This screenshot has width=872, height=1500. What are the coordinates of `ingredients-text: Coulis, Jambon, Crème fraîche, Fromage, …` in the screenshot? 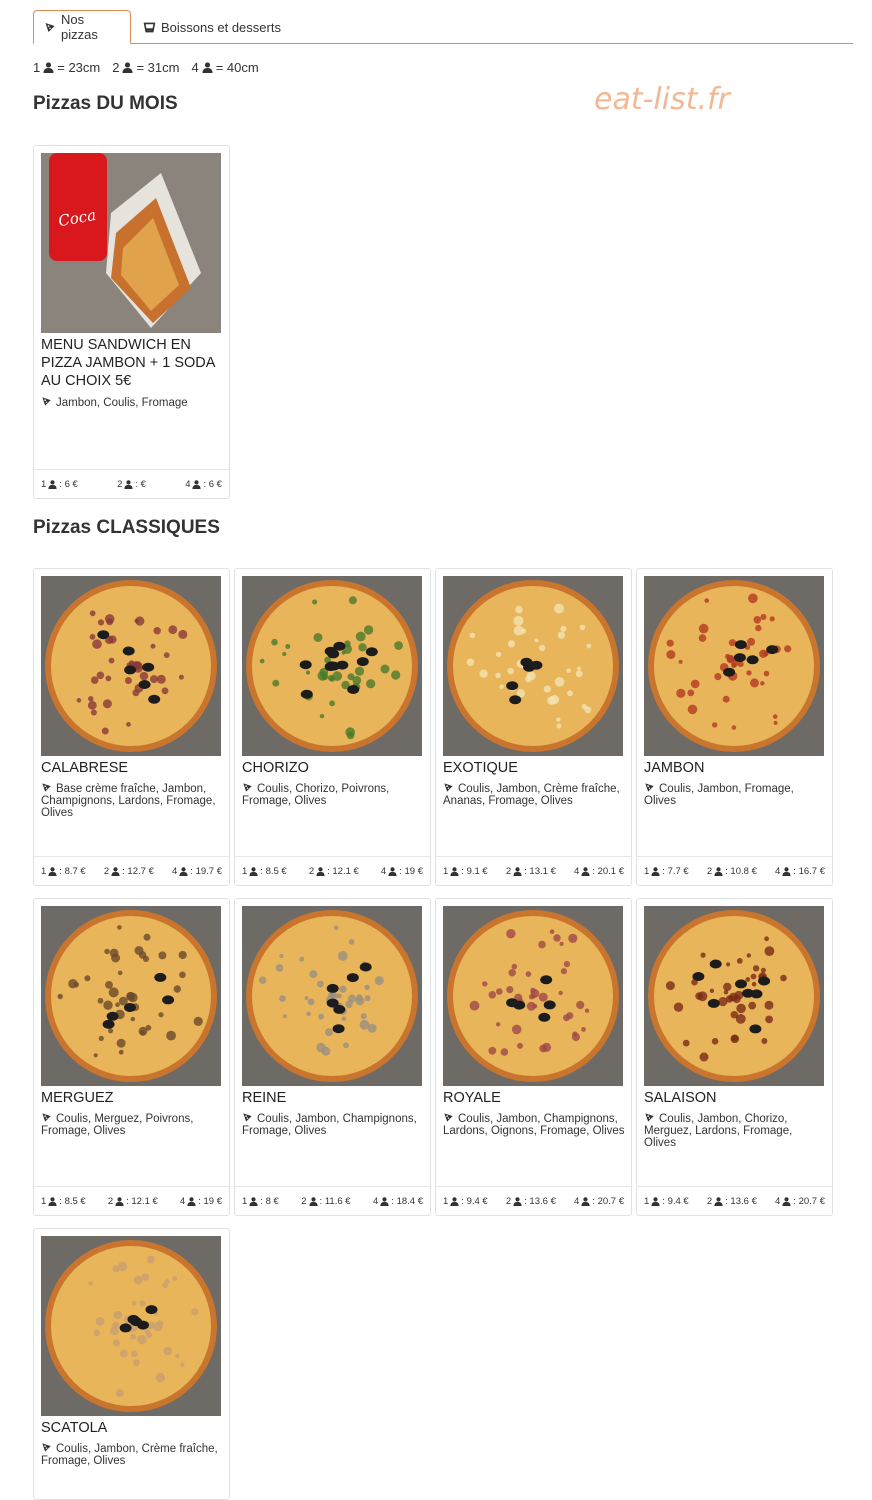 It's located at (129, 1455).